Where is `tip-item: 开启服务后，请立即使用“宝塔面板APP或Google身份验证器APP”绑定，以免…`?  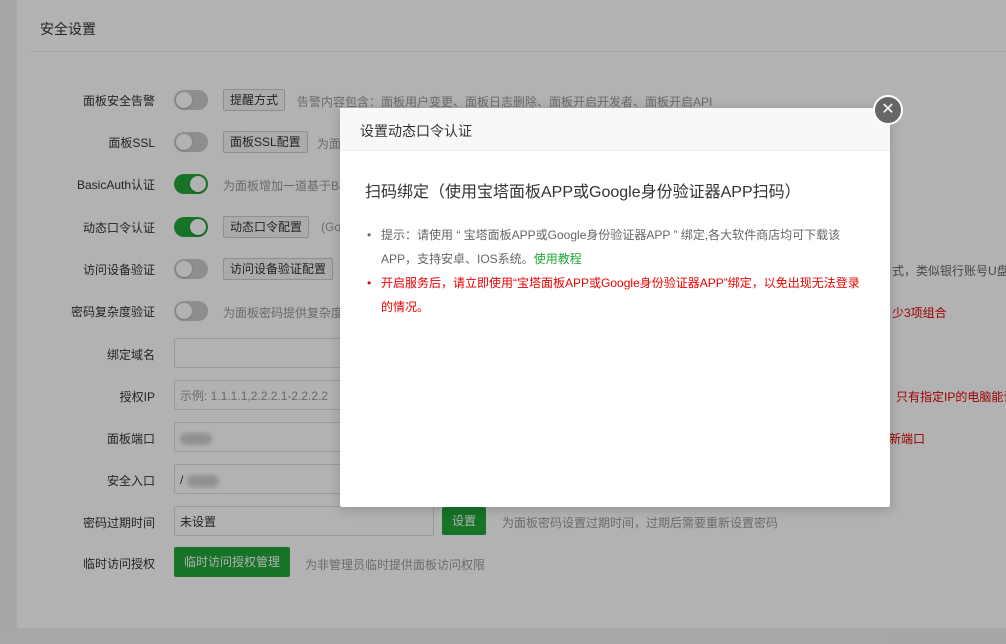
tip-item: 开启服务后，请立即使用“宝塔面板APP或Google身份验证器APP”绑定，以免… is located at coordinates (615, 295).